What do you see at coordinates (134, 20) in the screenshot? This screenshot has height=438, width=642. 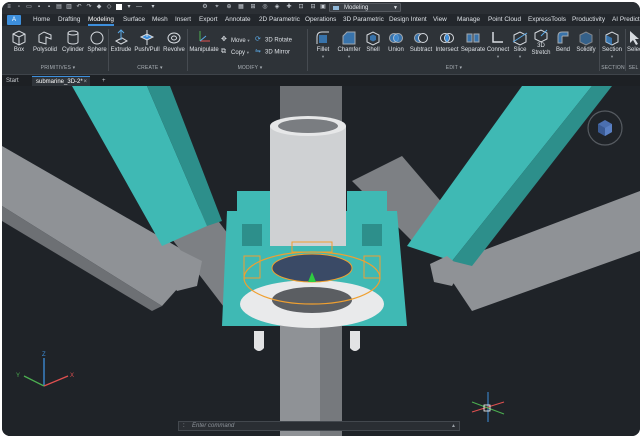 I see `tab-surface: Surface` at bounding box center [134, 20].